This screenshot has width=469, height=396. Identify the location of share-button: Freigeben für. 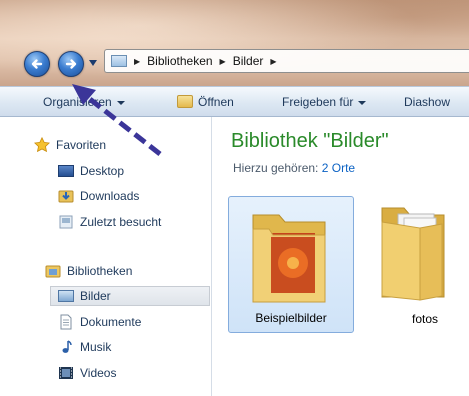
(324, 102).